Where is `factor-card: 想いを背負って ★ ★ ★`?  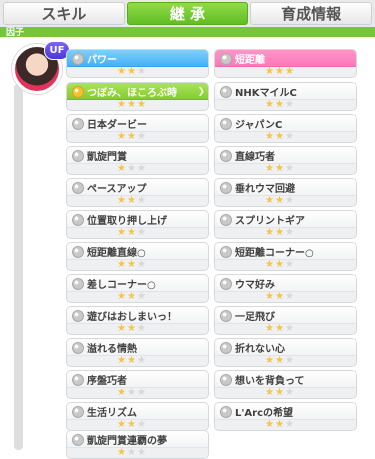
factor-card: 想いを背負って ★ ★ ★ is located at coordinates (285, 384).